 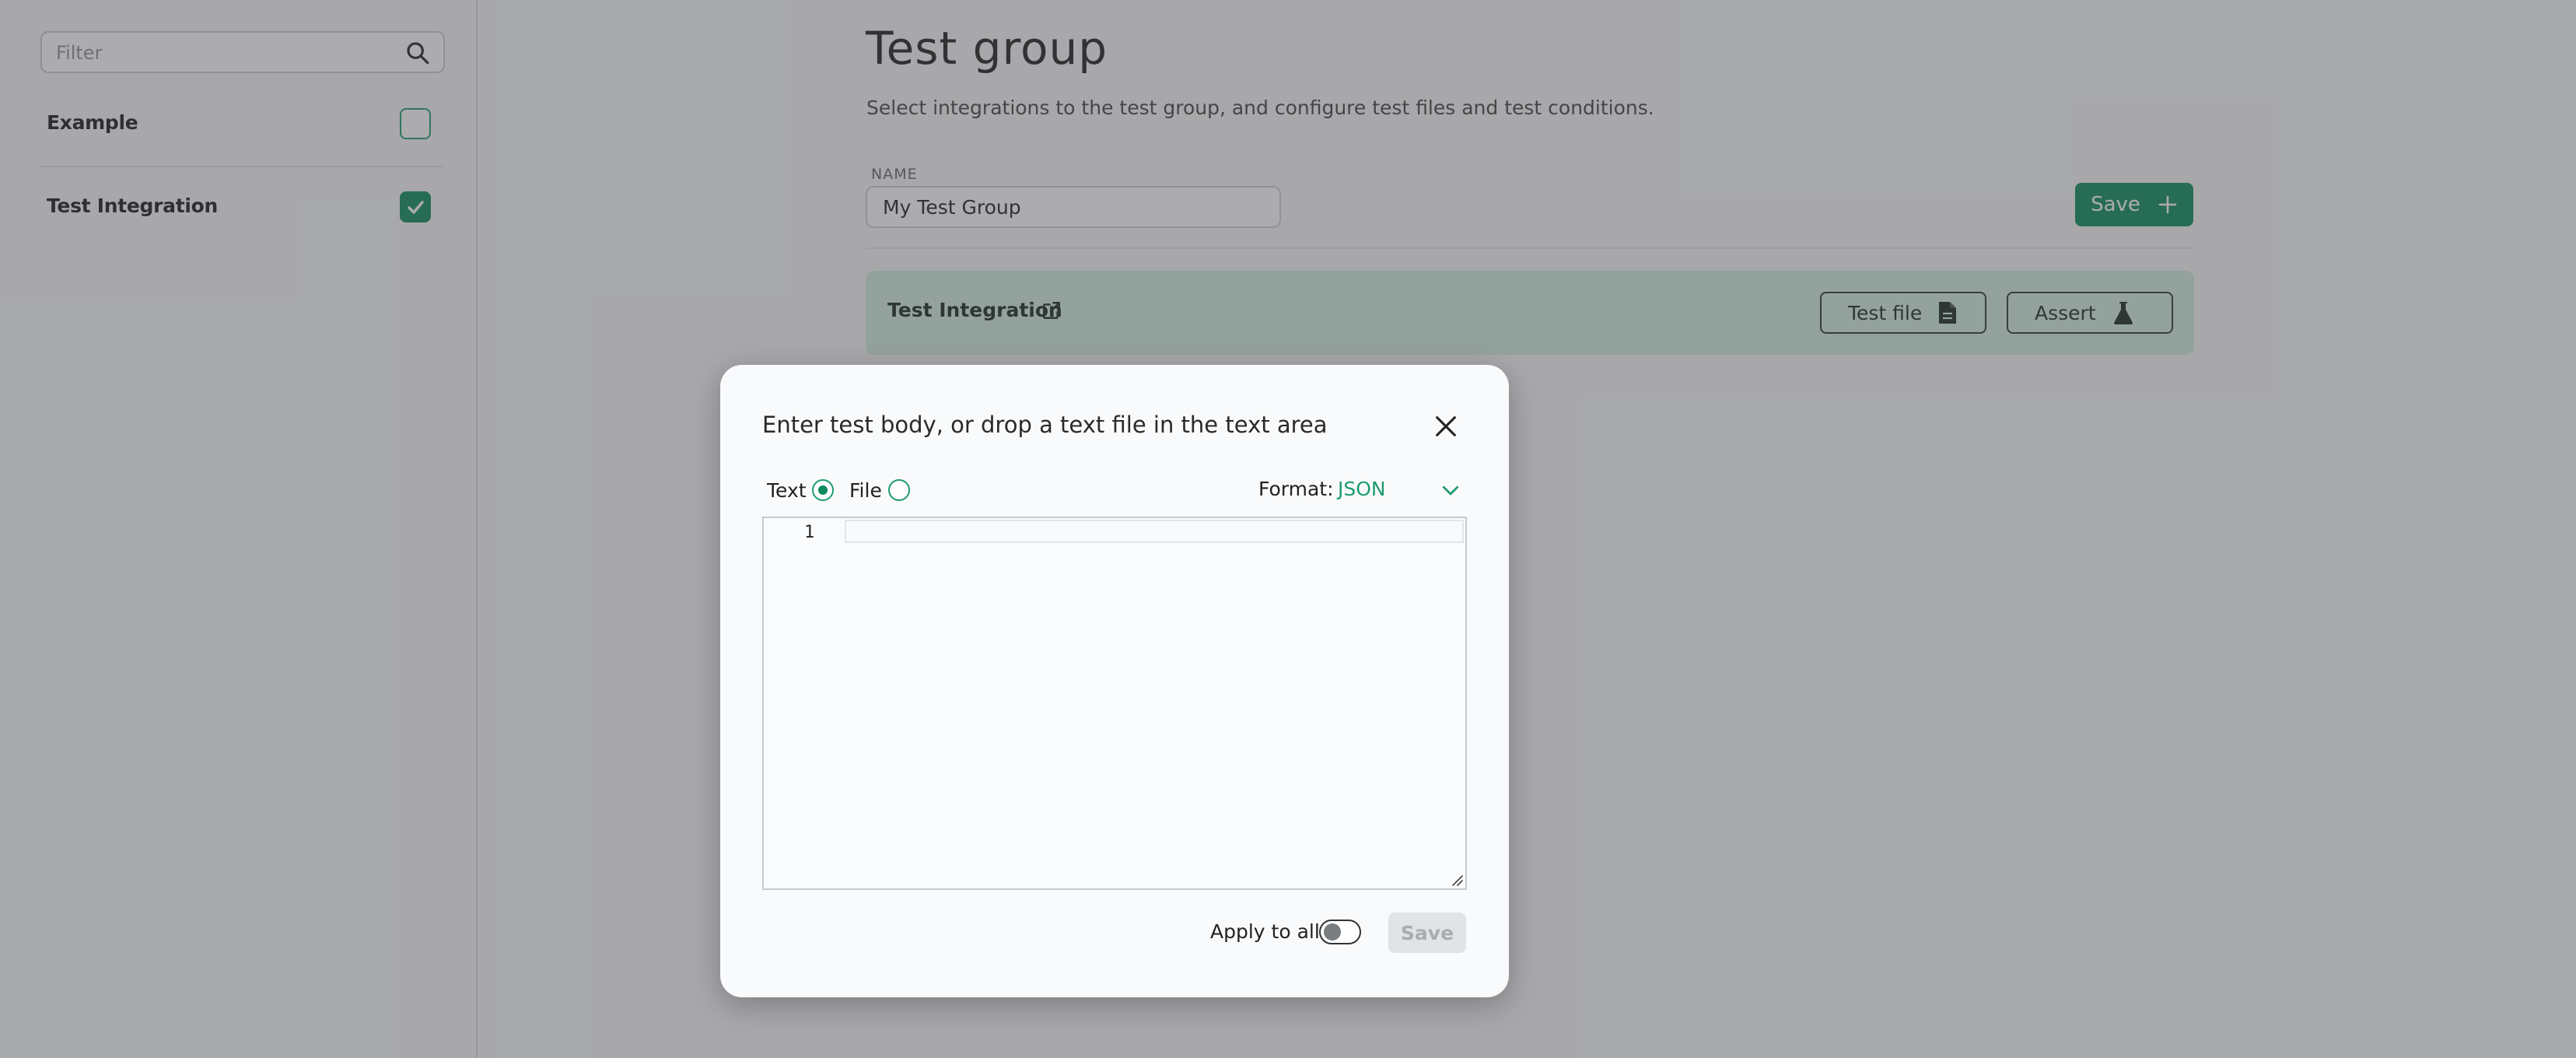 What do you see at coordinates (899, 490) in the screenshot?
I see `file-radio` at bounding box center [899, 490].